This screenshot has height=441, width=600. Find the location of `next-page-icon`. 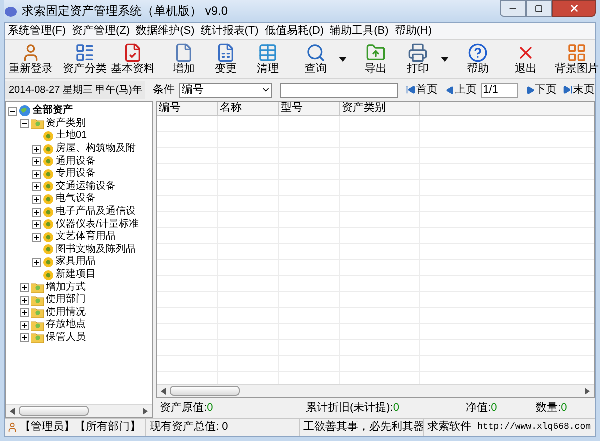

next-page-icon is located at coordinates (530, 90).